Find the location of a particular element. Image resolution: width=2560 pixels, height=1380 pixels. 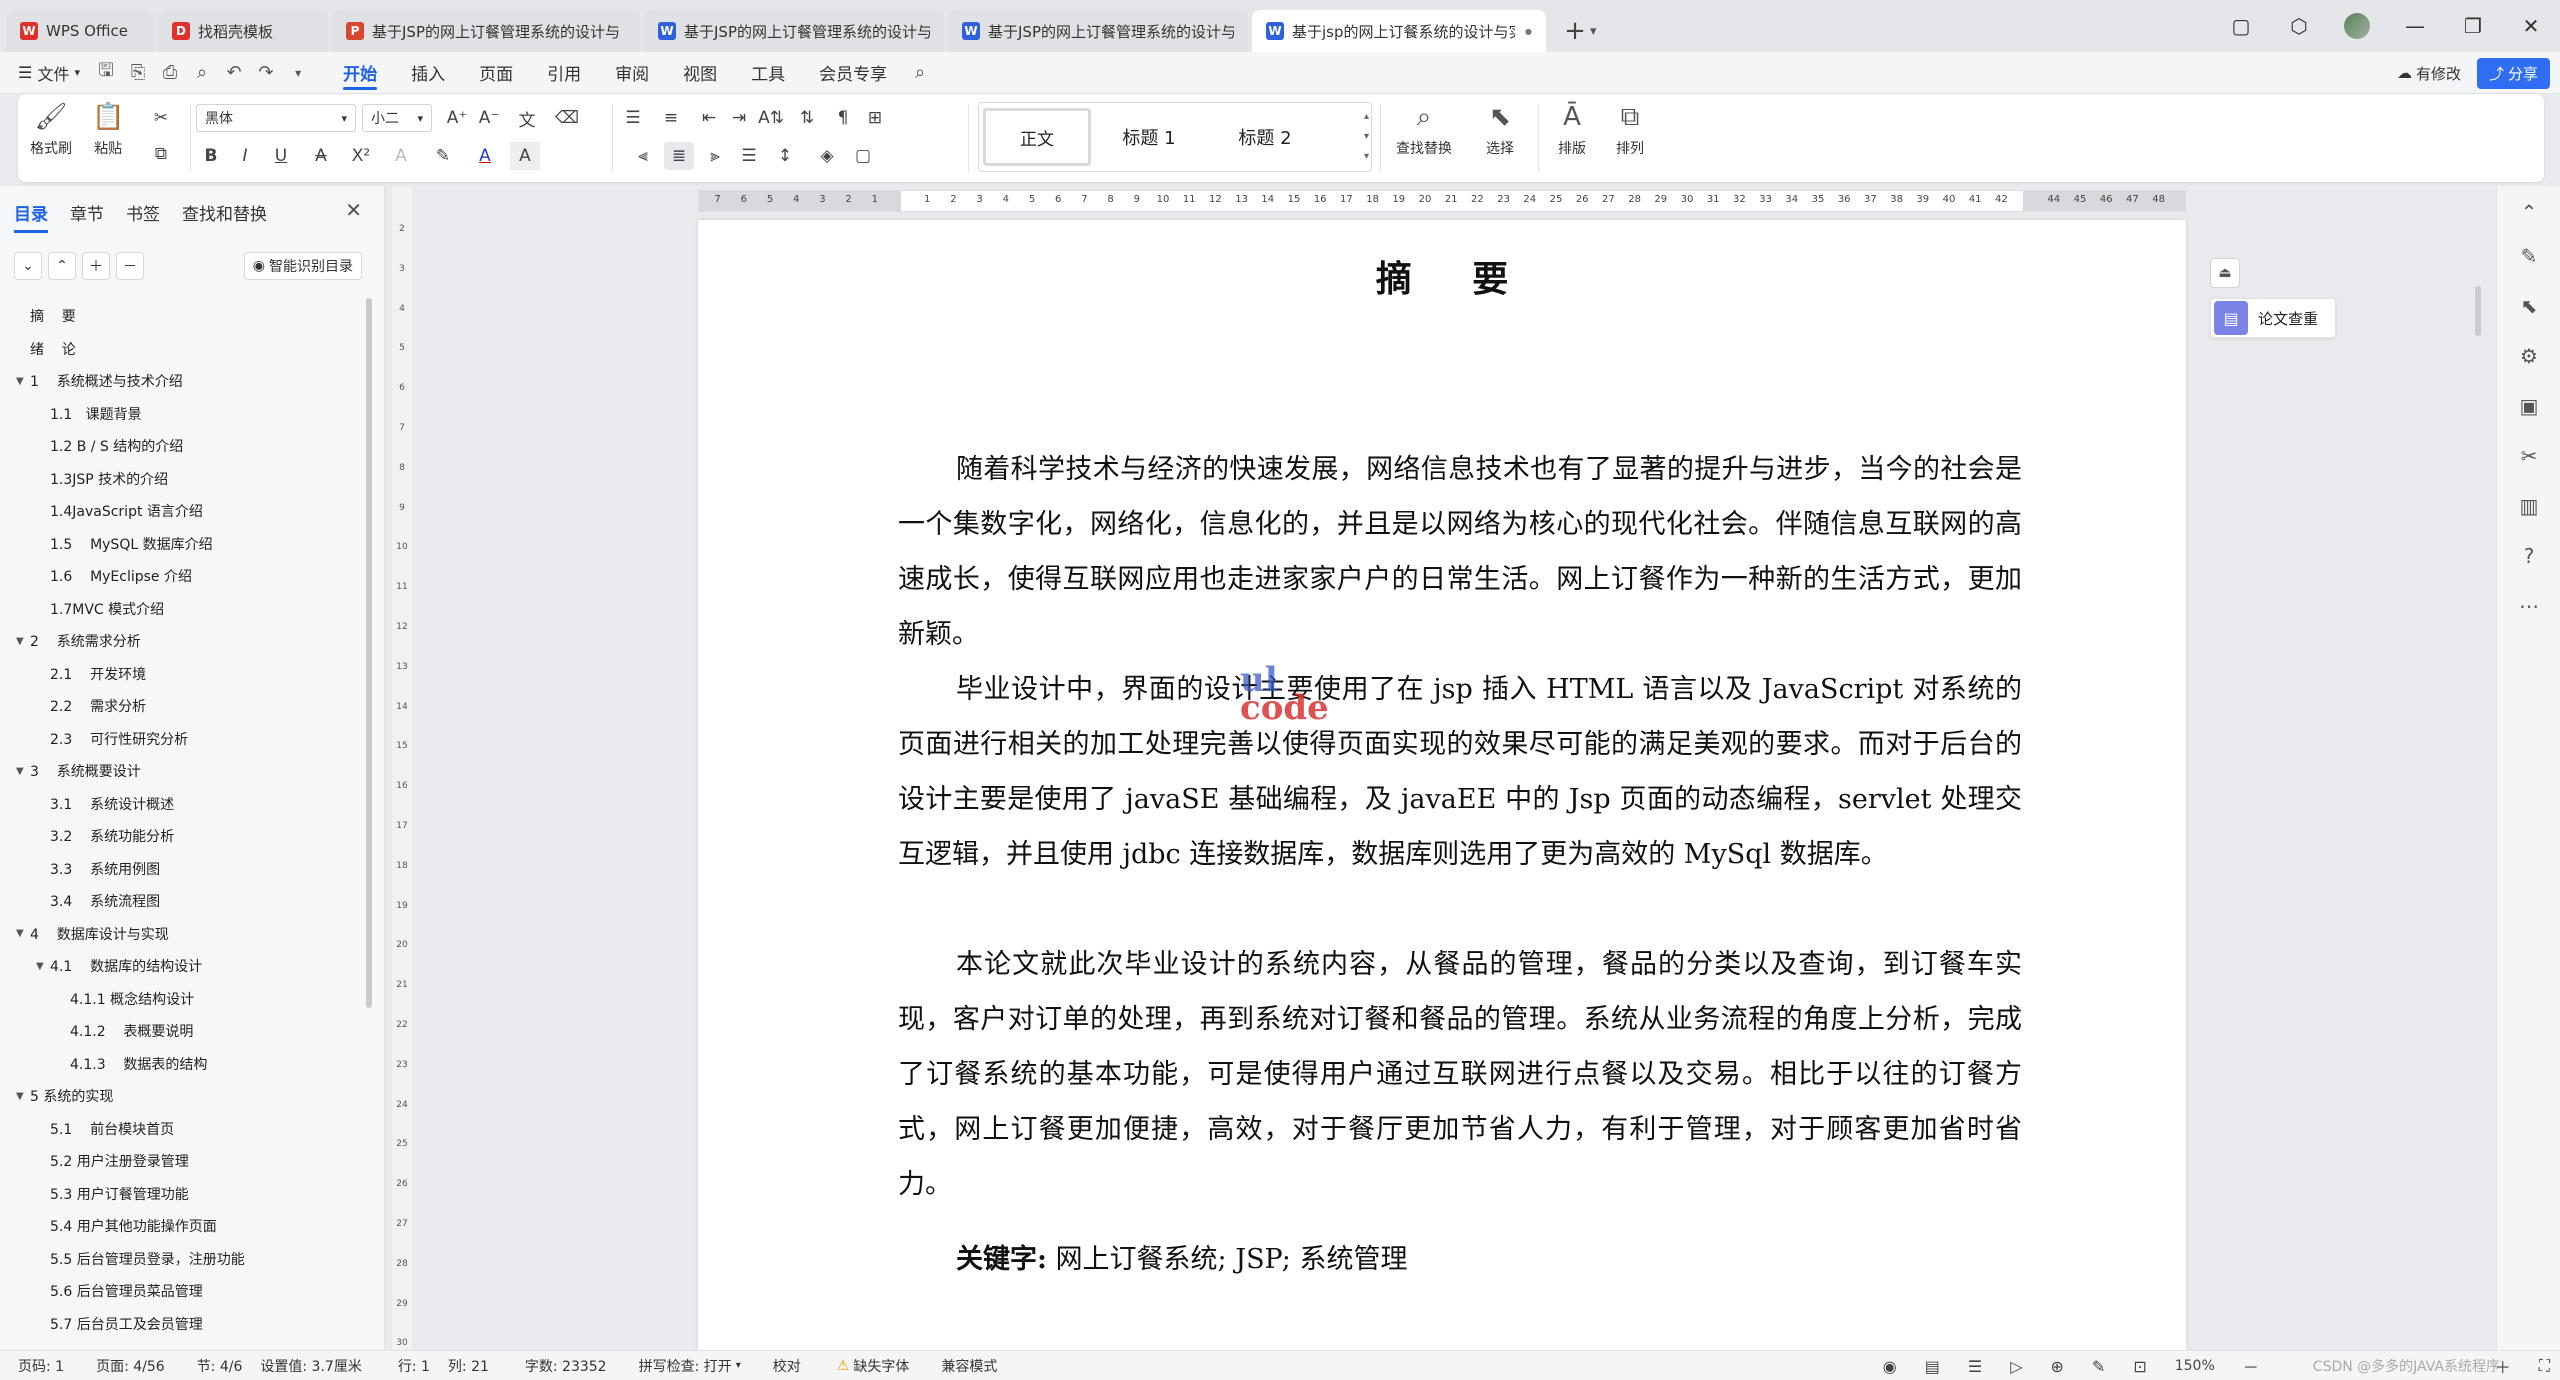

cut-icon: ✂ is located at coordinates (161, 118).